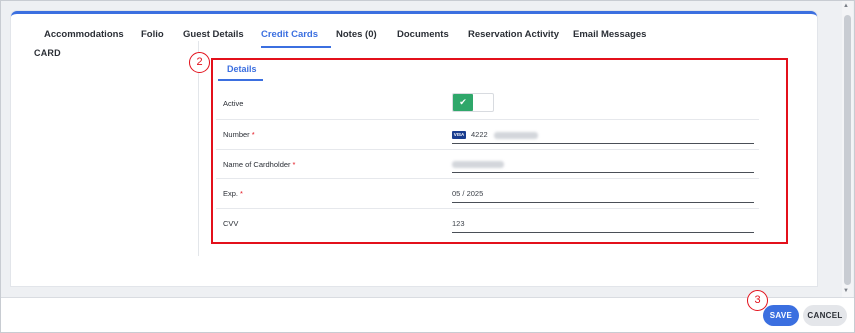 This screenshot has width=855, height=333. I want to click on tab-reservation-activity: Reservation Activity, so click(513, 34).